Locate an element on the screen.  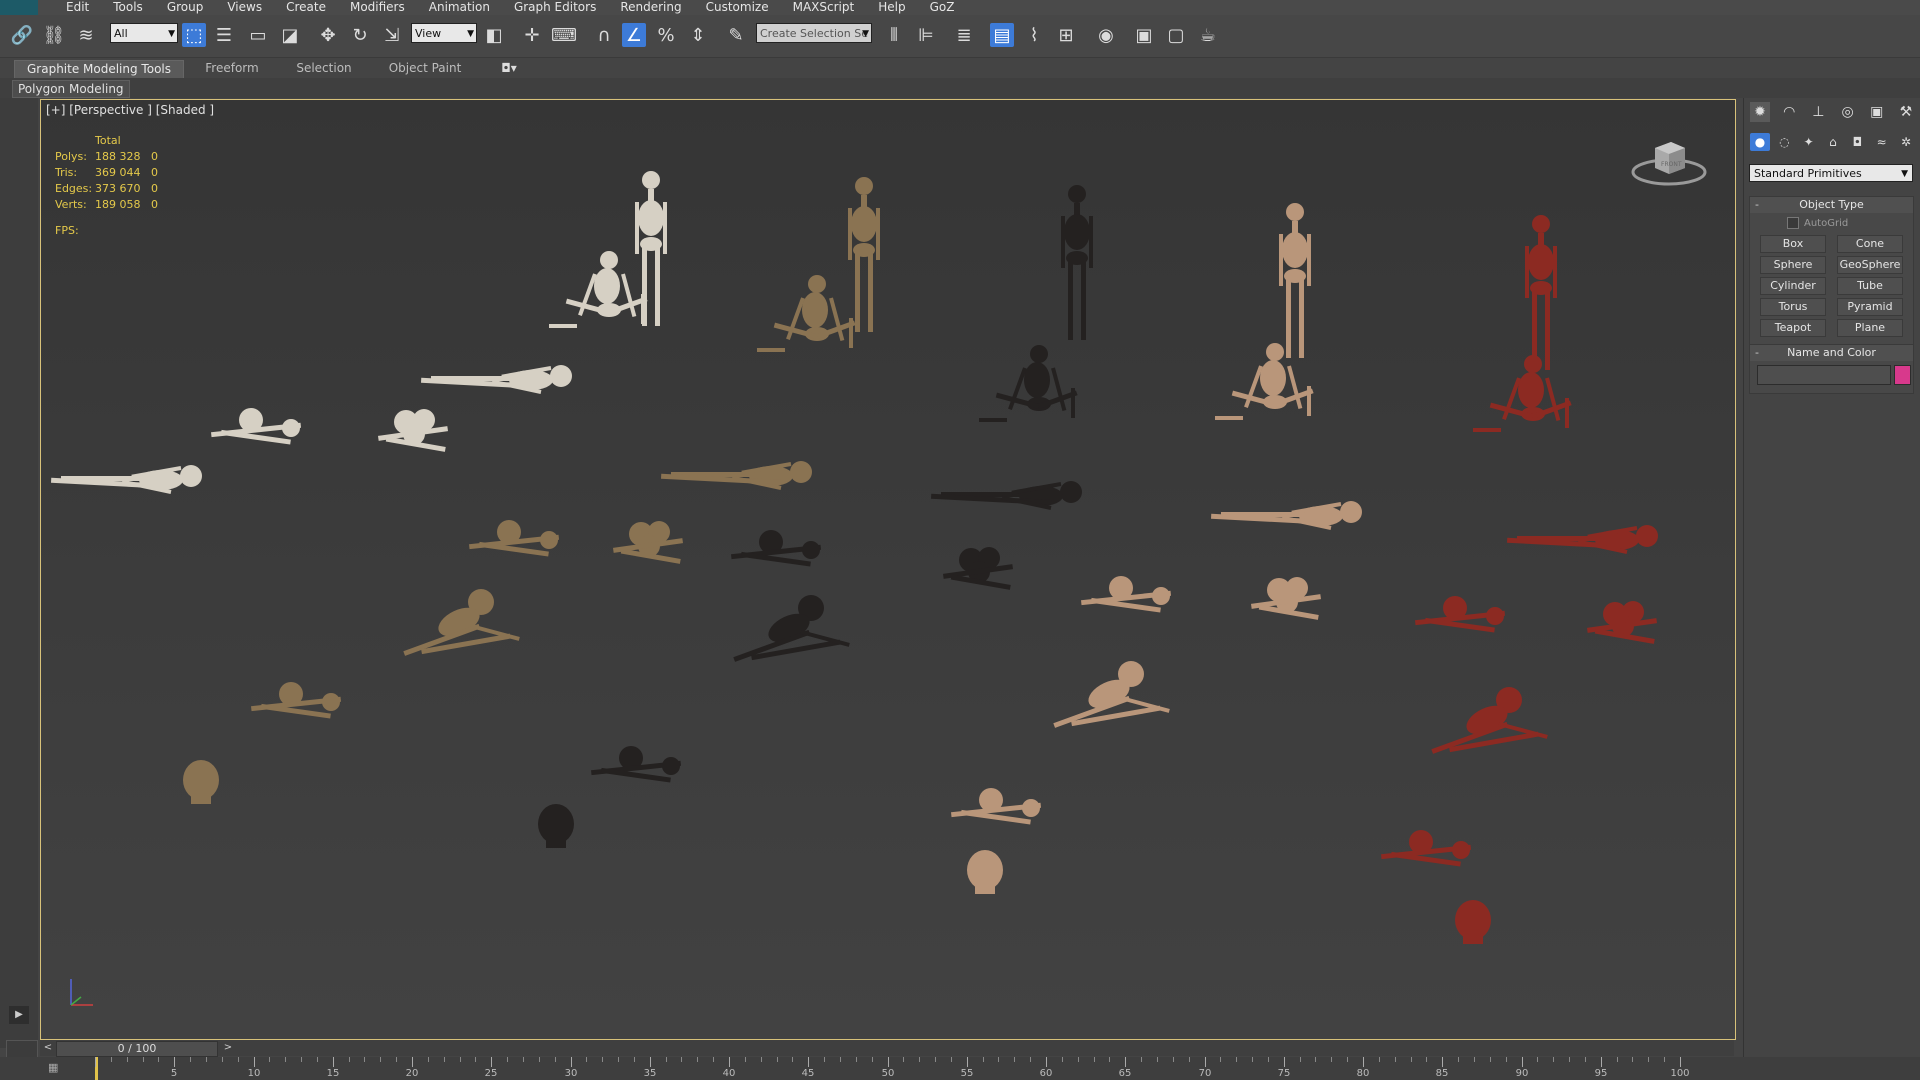
menu-views: Views is located at coordinates (244, 7).